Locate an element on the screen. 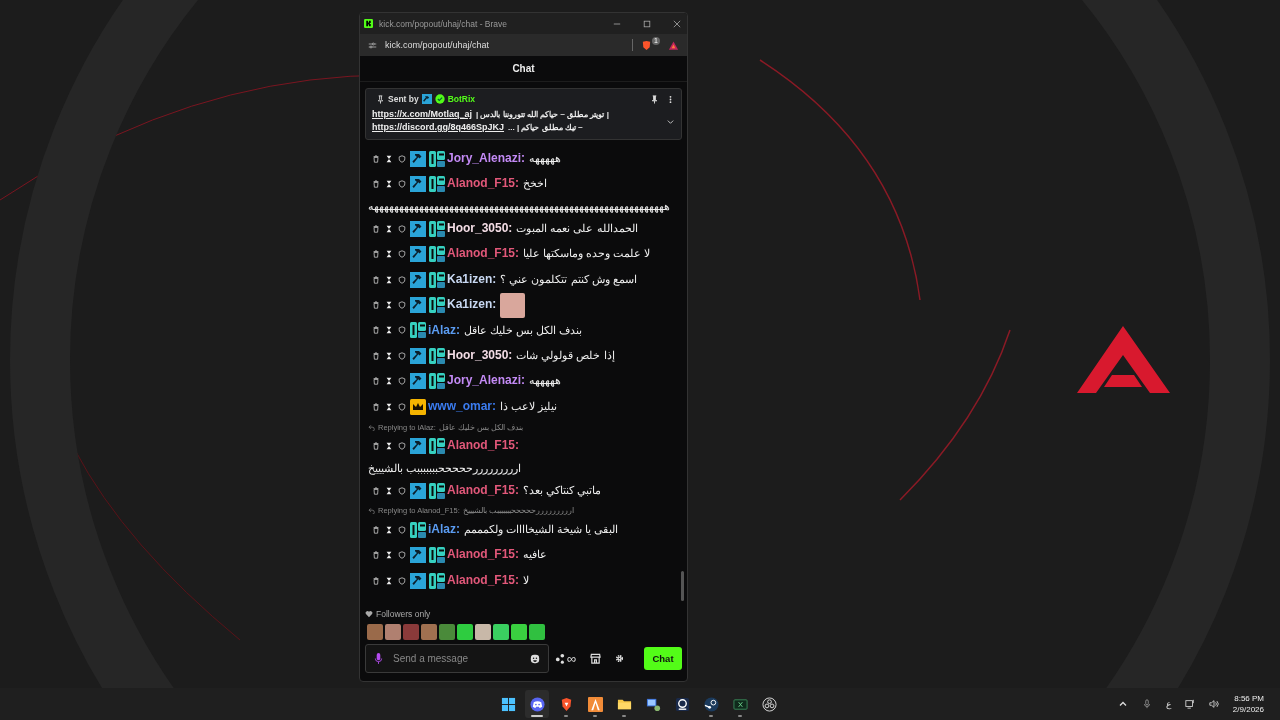 The height and width of the screenshot is (720, 1280). network-icon is located at coordinates (1189, 704).